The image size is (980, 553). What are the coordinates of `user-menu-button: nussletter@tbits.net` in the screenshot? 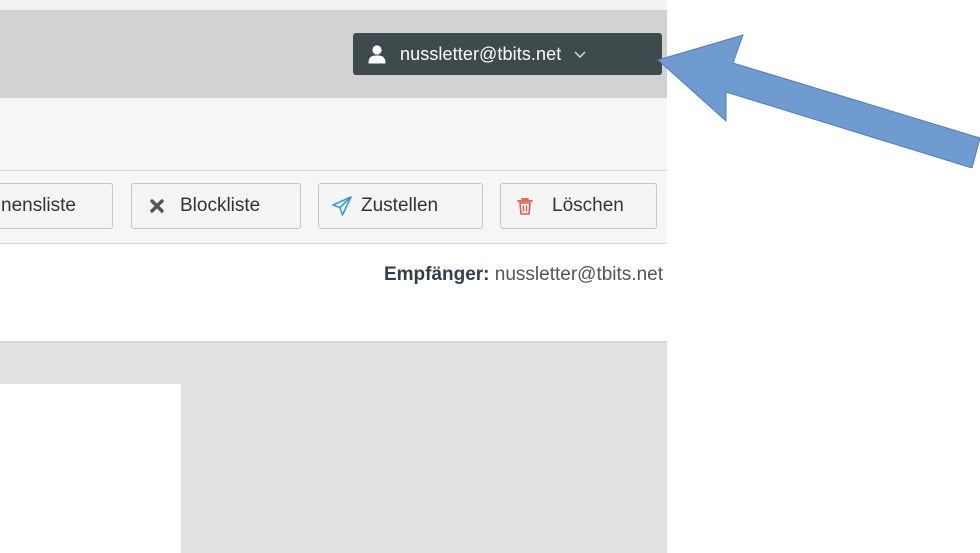 It's located at (507, 54).